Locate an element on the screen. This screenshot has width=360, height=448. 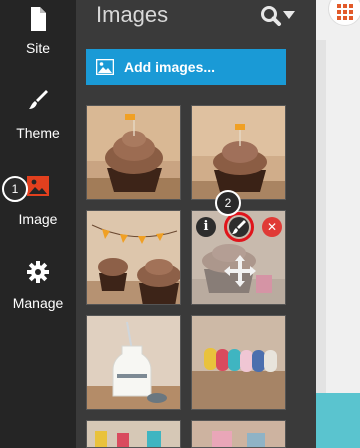
rail-item-label: Theme is located at coordinates (38, 133).